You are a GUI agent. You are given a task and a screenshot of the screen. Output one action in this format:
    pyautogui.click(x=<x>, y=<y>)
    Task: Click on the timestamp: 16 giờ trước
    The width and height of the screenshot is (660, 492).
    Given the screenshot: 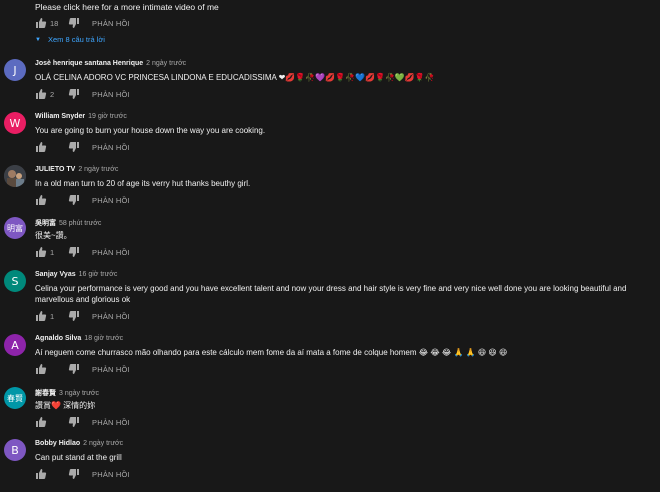 What is the action you would take?
    pyautogui.click(x=98, y=274)
    